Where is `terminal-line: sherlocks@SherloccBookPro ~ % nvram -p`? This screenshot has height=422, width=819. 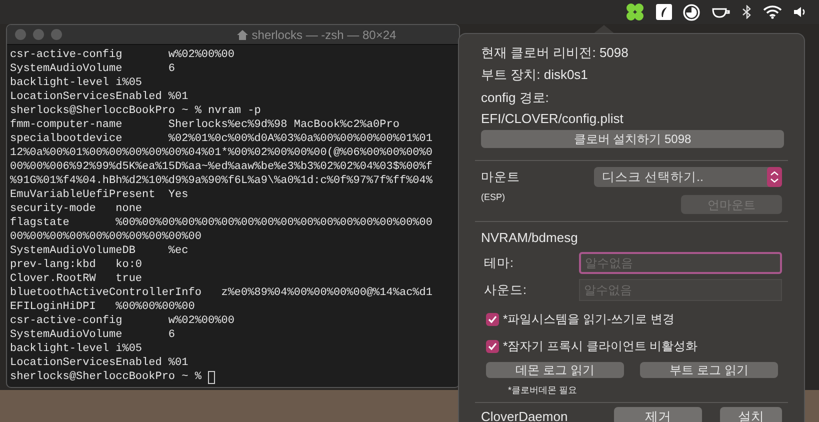
terminal-line: sherlocks@SherloccBookPro ~ % nvram -p is located at coordinates (135, 111).